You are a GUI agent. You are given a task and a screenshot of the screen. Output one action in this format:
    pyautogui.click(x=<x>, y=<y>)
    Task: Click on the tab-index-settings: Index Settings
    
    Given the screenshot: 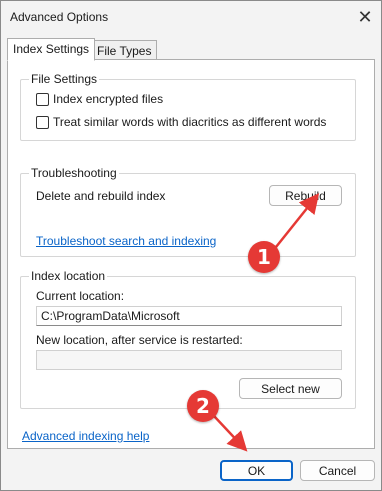 What is the action you would take?
    pyautogui.click(x=51, y=49)
    